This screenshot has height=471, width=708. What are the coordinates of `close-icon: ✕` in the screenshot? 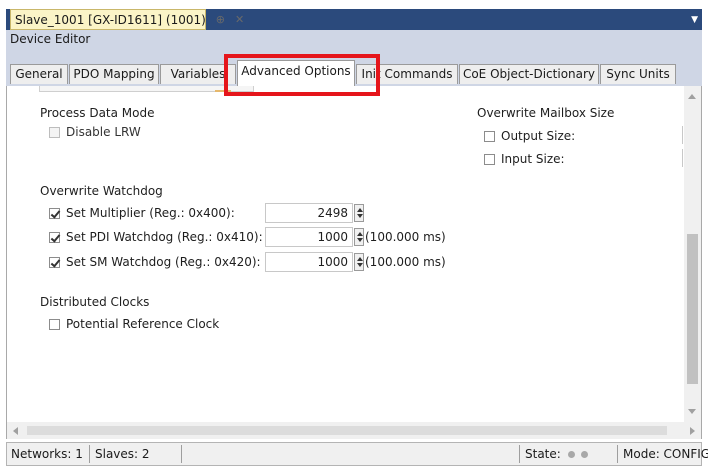 It's located at (239, 19).